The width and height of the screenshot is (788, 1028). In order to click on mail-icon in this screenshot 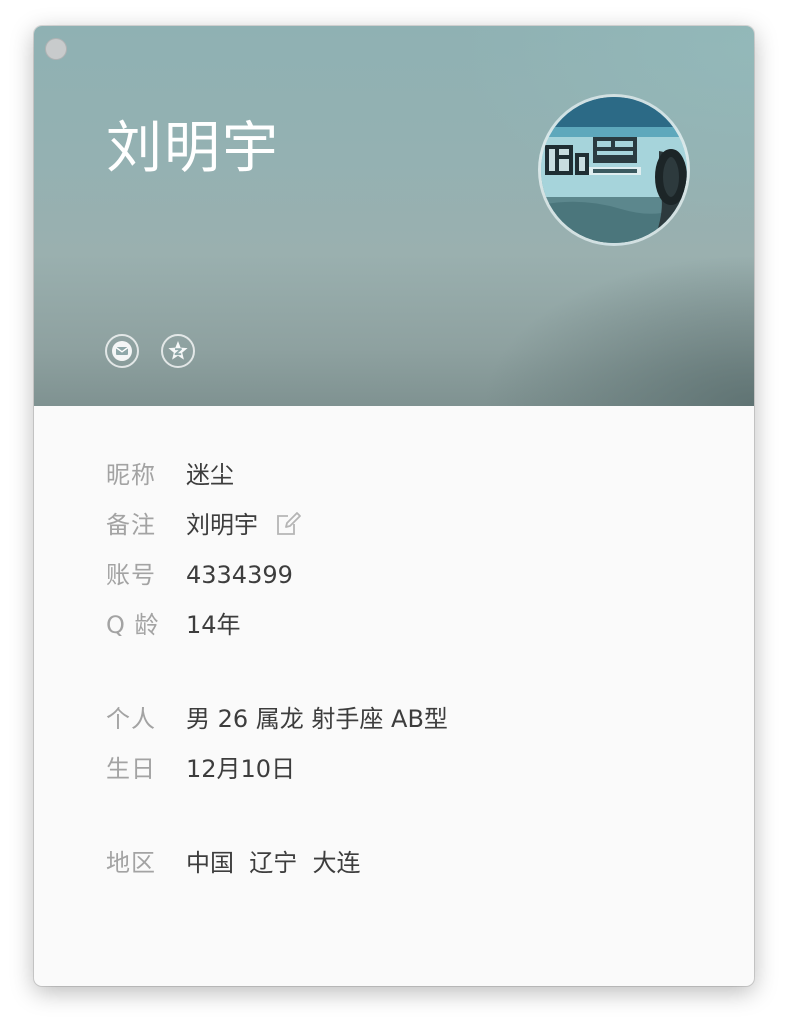, I will do `click(122, 351)`.